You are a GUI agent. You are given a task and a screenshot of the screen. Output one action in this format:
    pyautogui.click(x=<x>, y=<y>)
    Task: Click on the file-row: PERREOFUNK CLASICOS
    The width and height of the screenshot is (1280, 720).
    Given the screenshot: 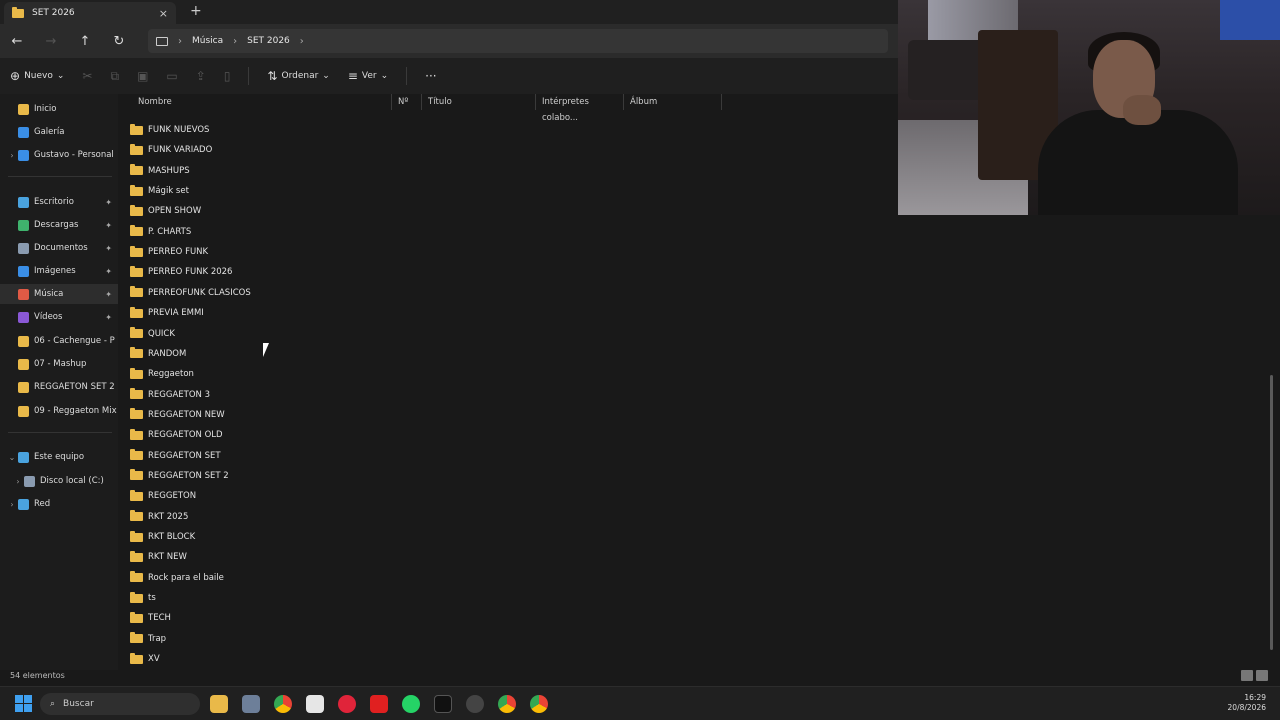 What is the action you would take?
    pyautogui.click(x=187, y=293)
    